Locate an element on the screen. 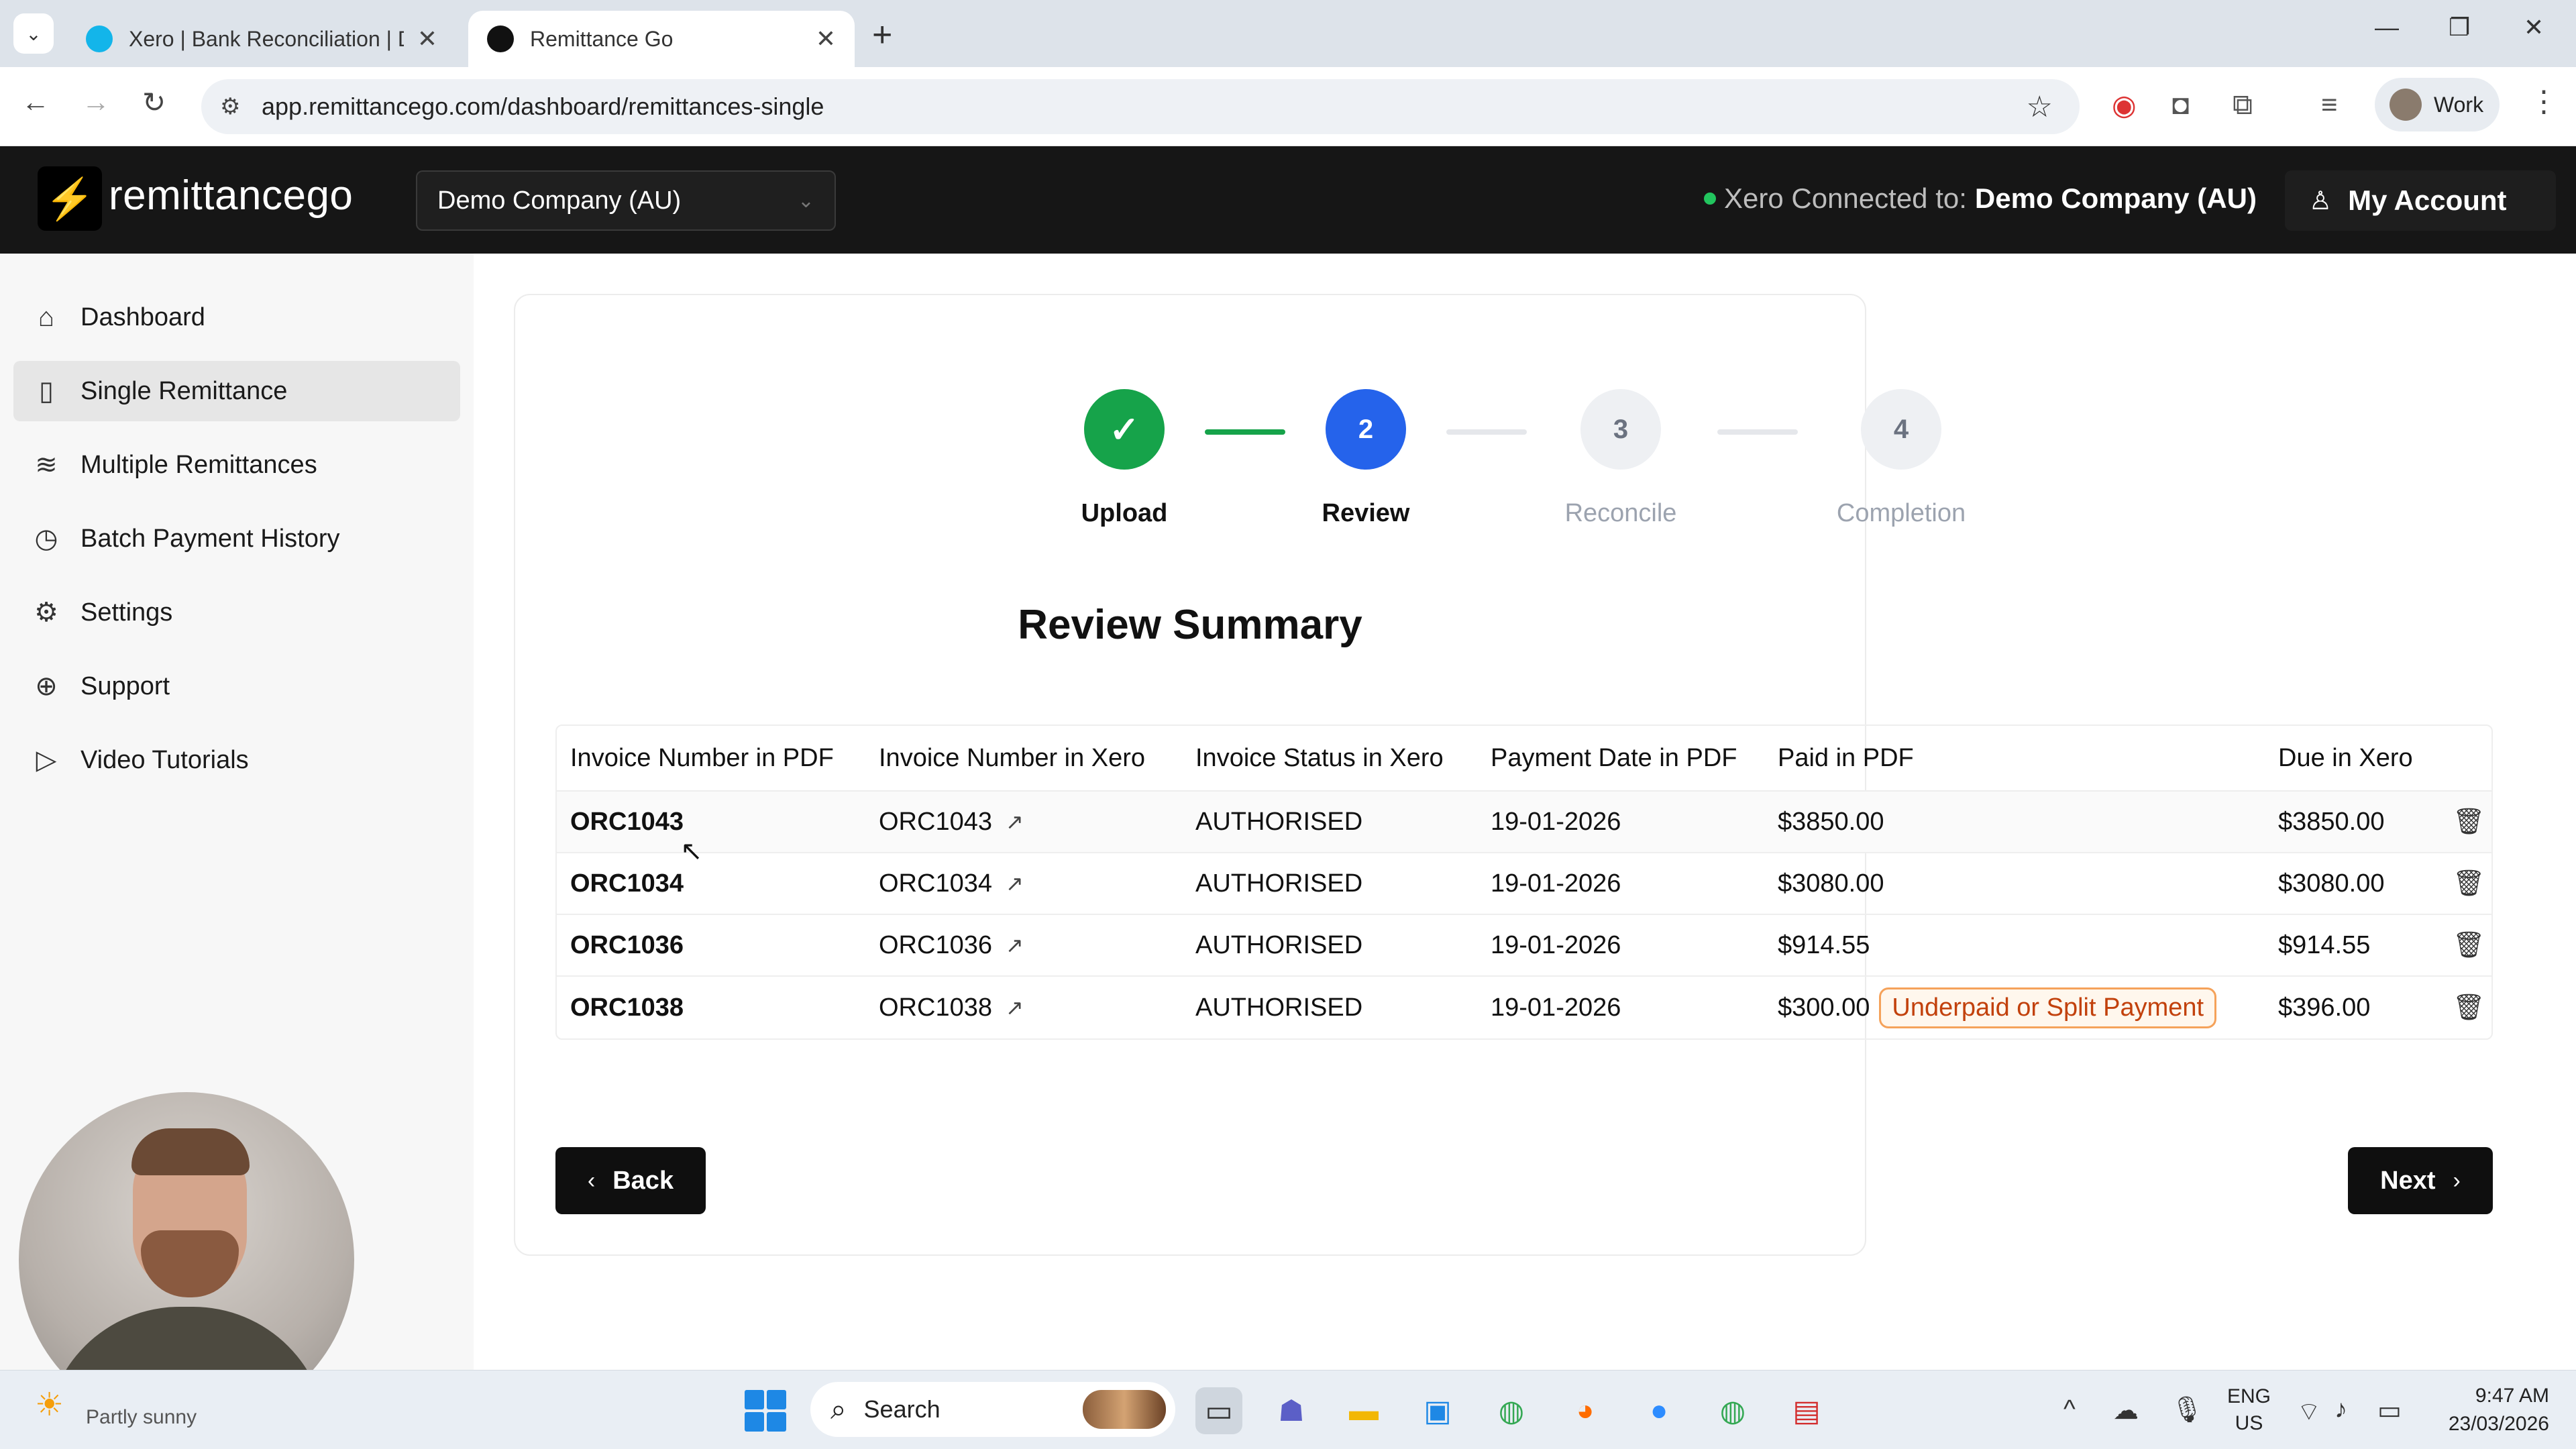 The height and width of the screenshot is (1449, 2576). search-highlight-image is located at coordinates (1124, 1409).